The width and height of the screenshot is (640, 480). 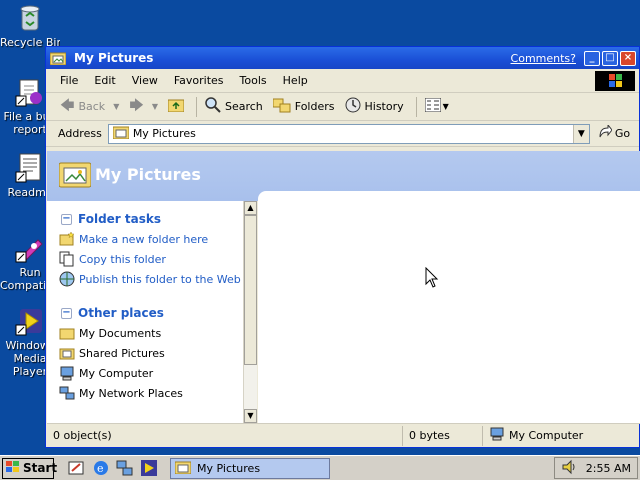 I want to click on go-label: Go, so click(x=622, y=133).